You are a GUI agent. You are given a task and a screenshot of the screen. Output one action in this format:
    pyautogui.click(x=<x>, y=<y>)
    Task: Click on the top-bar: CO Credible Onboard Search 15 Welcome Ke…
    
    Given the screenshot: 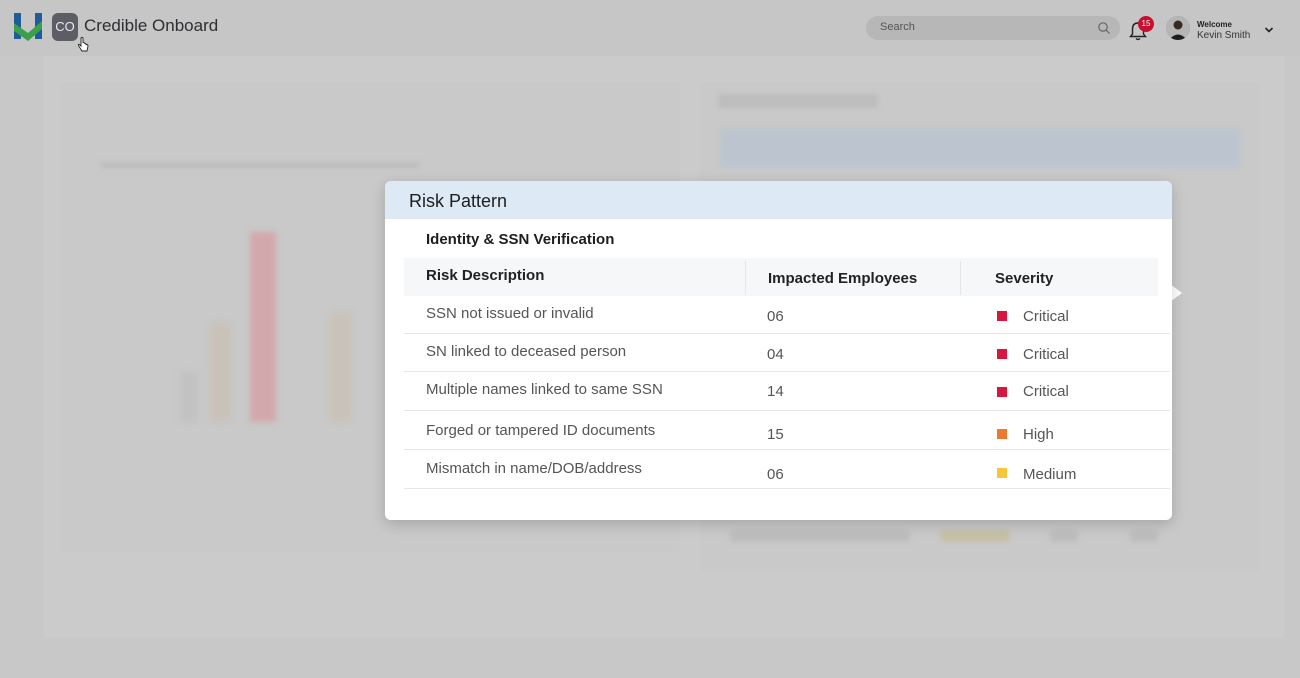 What is the action you would take?
    pyautogui.click(x=650, y=28)
    